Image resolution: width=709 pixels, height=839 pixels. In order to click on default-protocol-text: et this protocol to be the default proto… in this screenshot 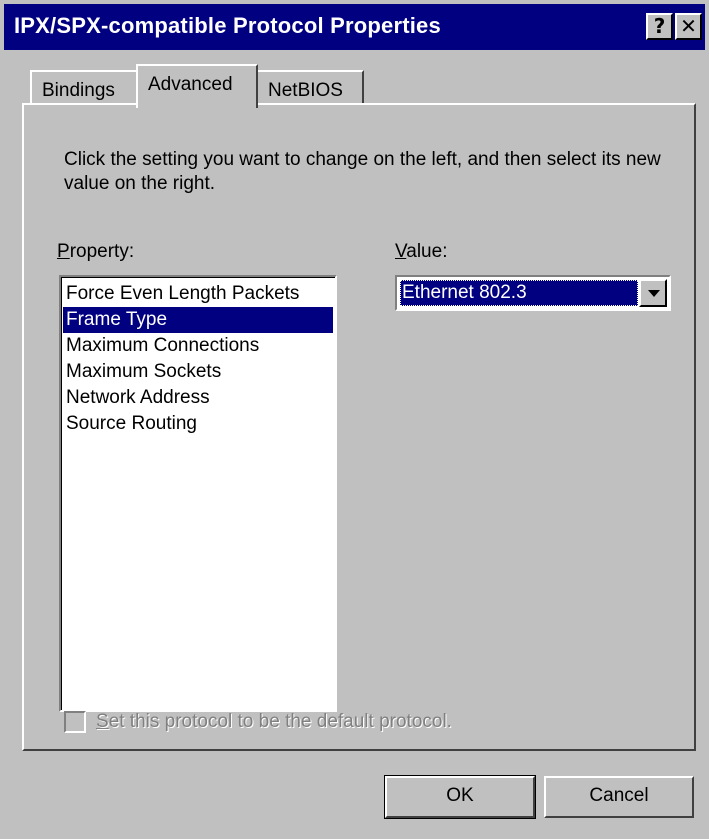, I will do `click(280, 721)`.